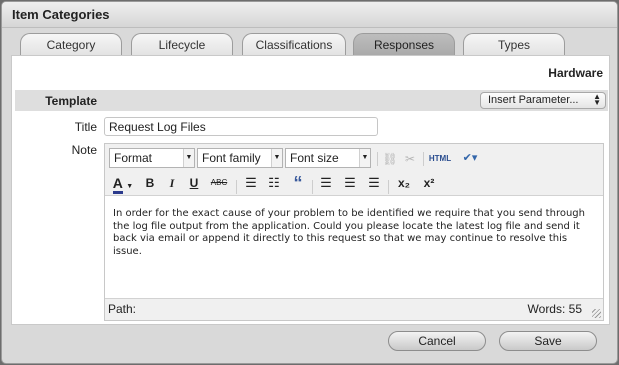  Describe the element at coordinates (150, 183) in the screenshot. I see `bold-button: B` at that location.